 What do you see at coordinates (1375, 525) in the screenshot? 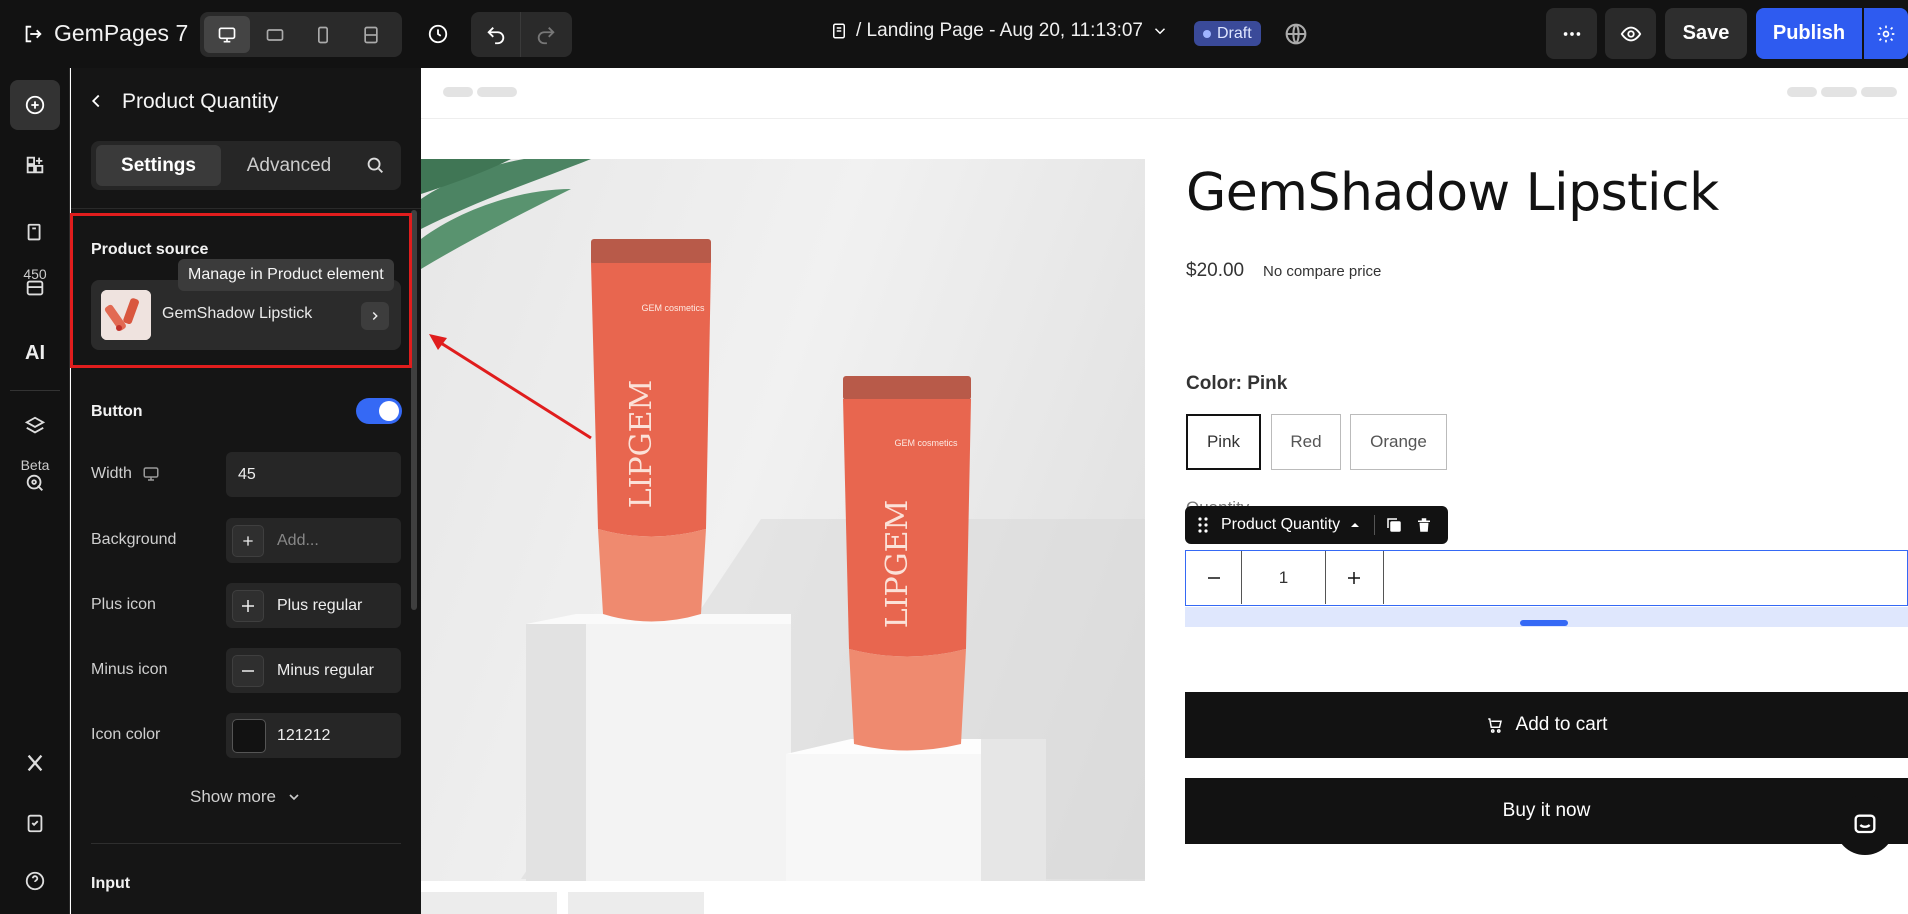
I see `toolbar-divider` at bounding box center [1375, 525].